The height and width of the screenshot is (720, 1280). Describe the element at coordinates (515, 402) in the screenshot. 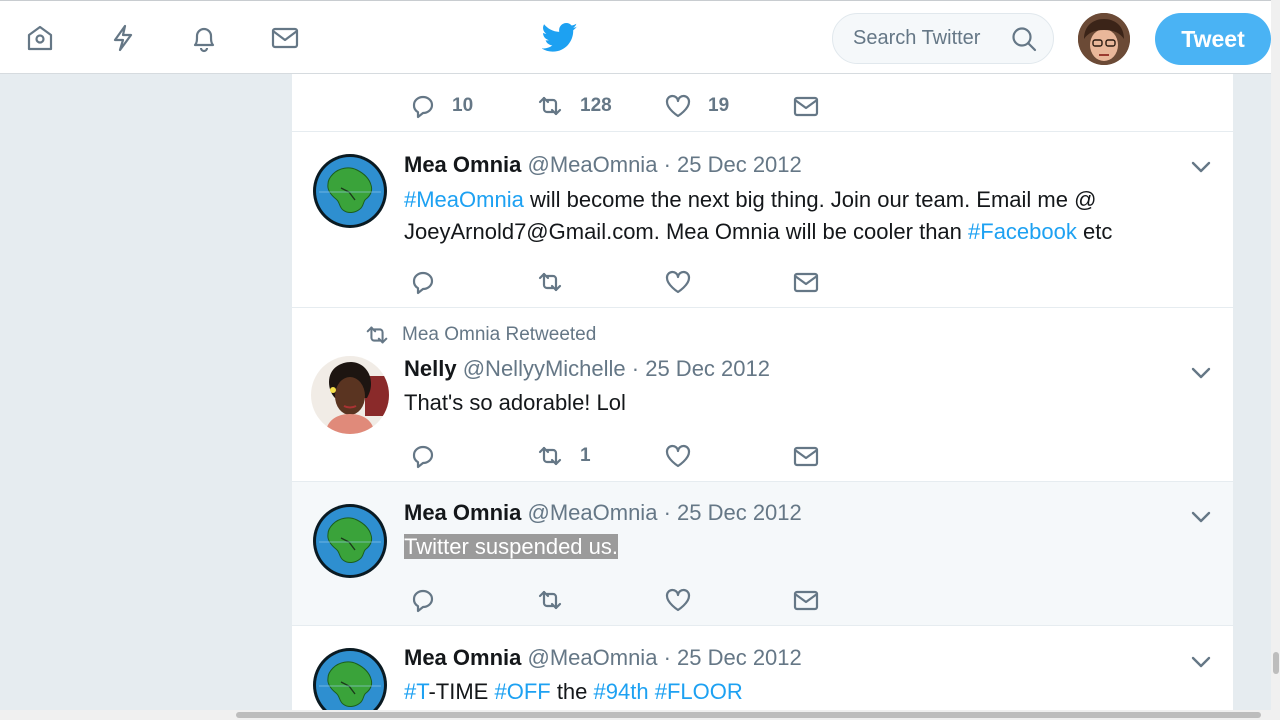

I see `tweet-text: That's so adorable! Lol` at that location.